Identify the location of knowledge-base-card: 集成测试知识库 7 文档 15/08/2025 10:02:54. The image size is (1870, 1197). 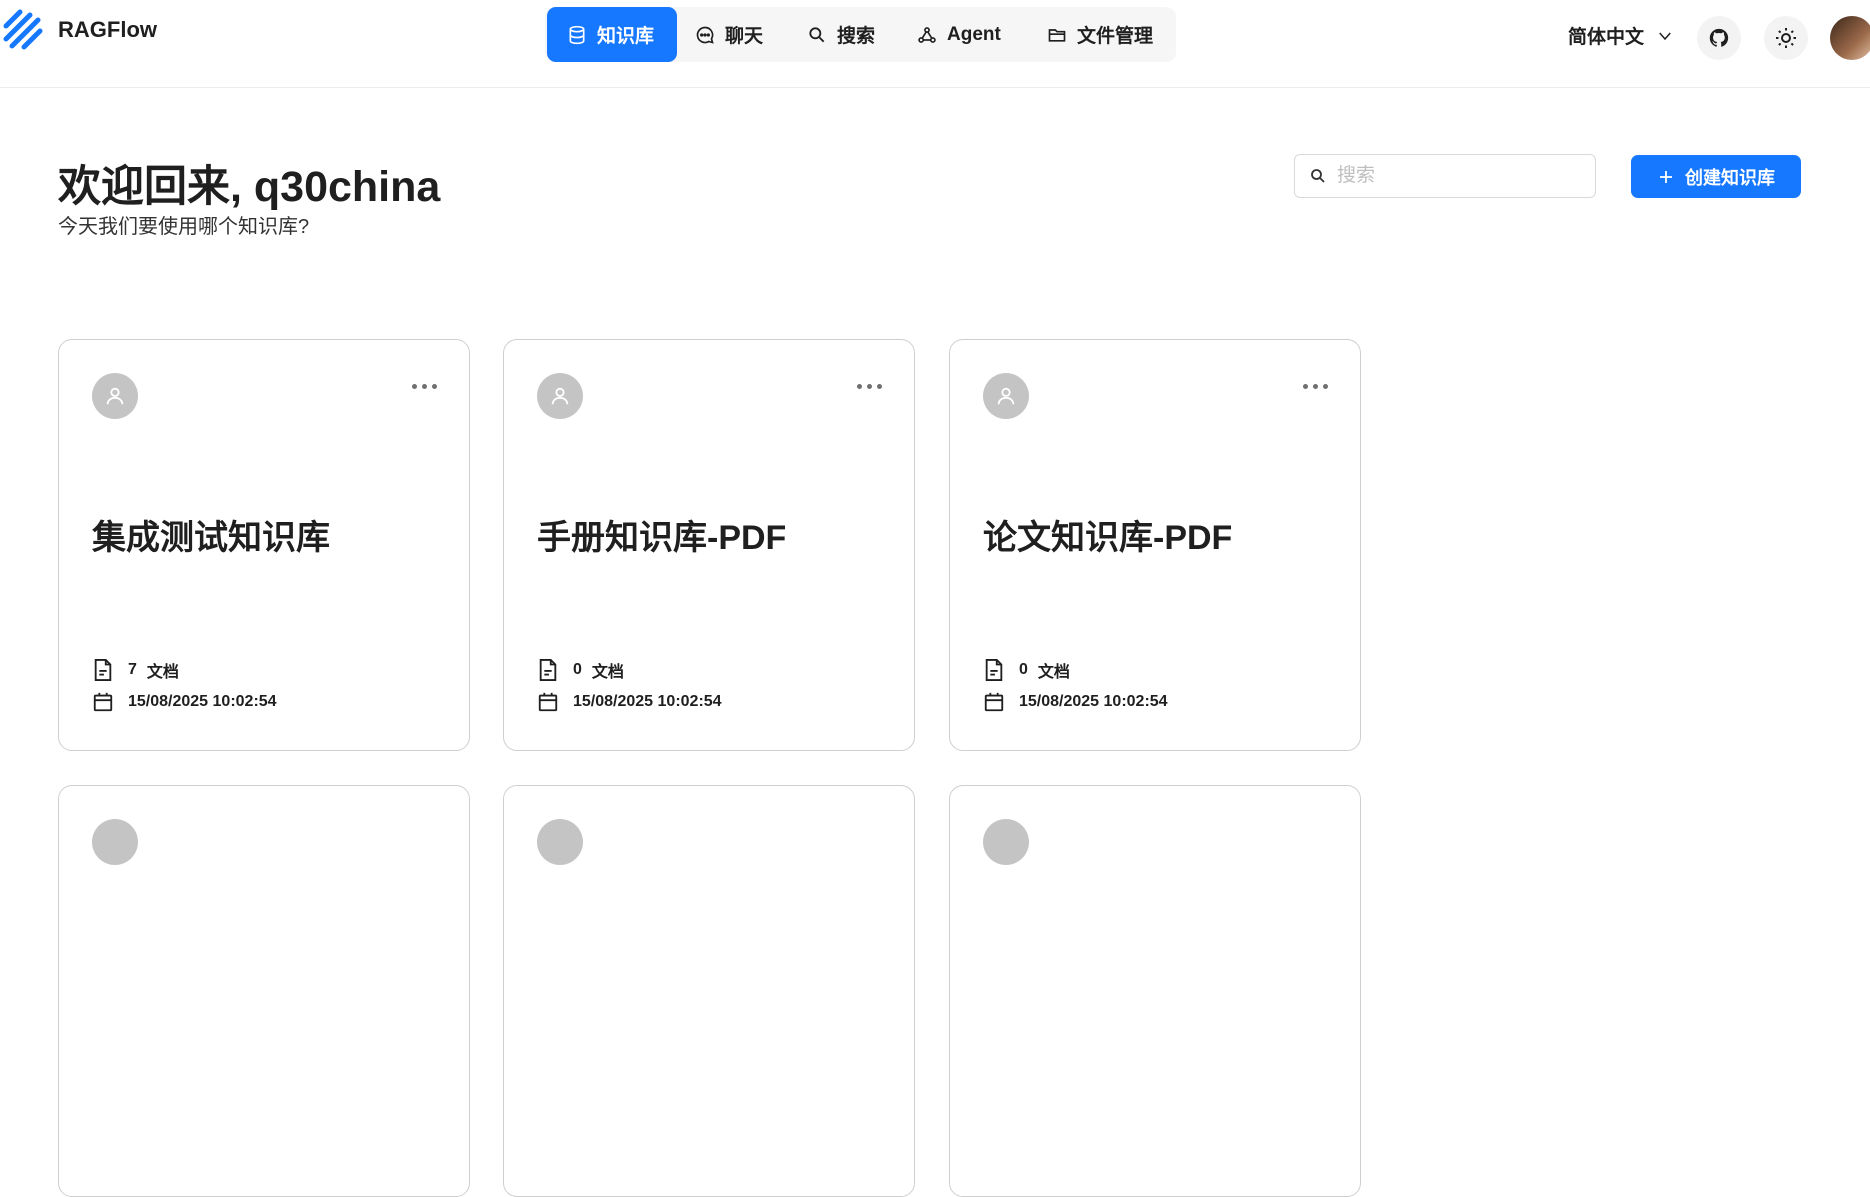
(264, 545).